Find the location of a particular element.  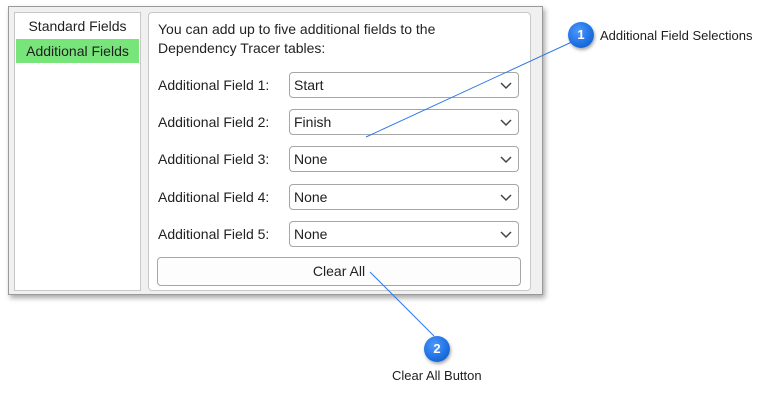

callout-1-label: Additional Field Selections is located at coordinates (676, 35).